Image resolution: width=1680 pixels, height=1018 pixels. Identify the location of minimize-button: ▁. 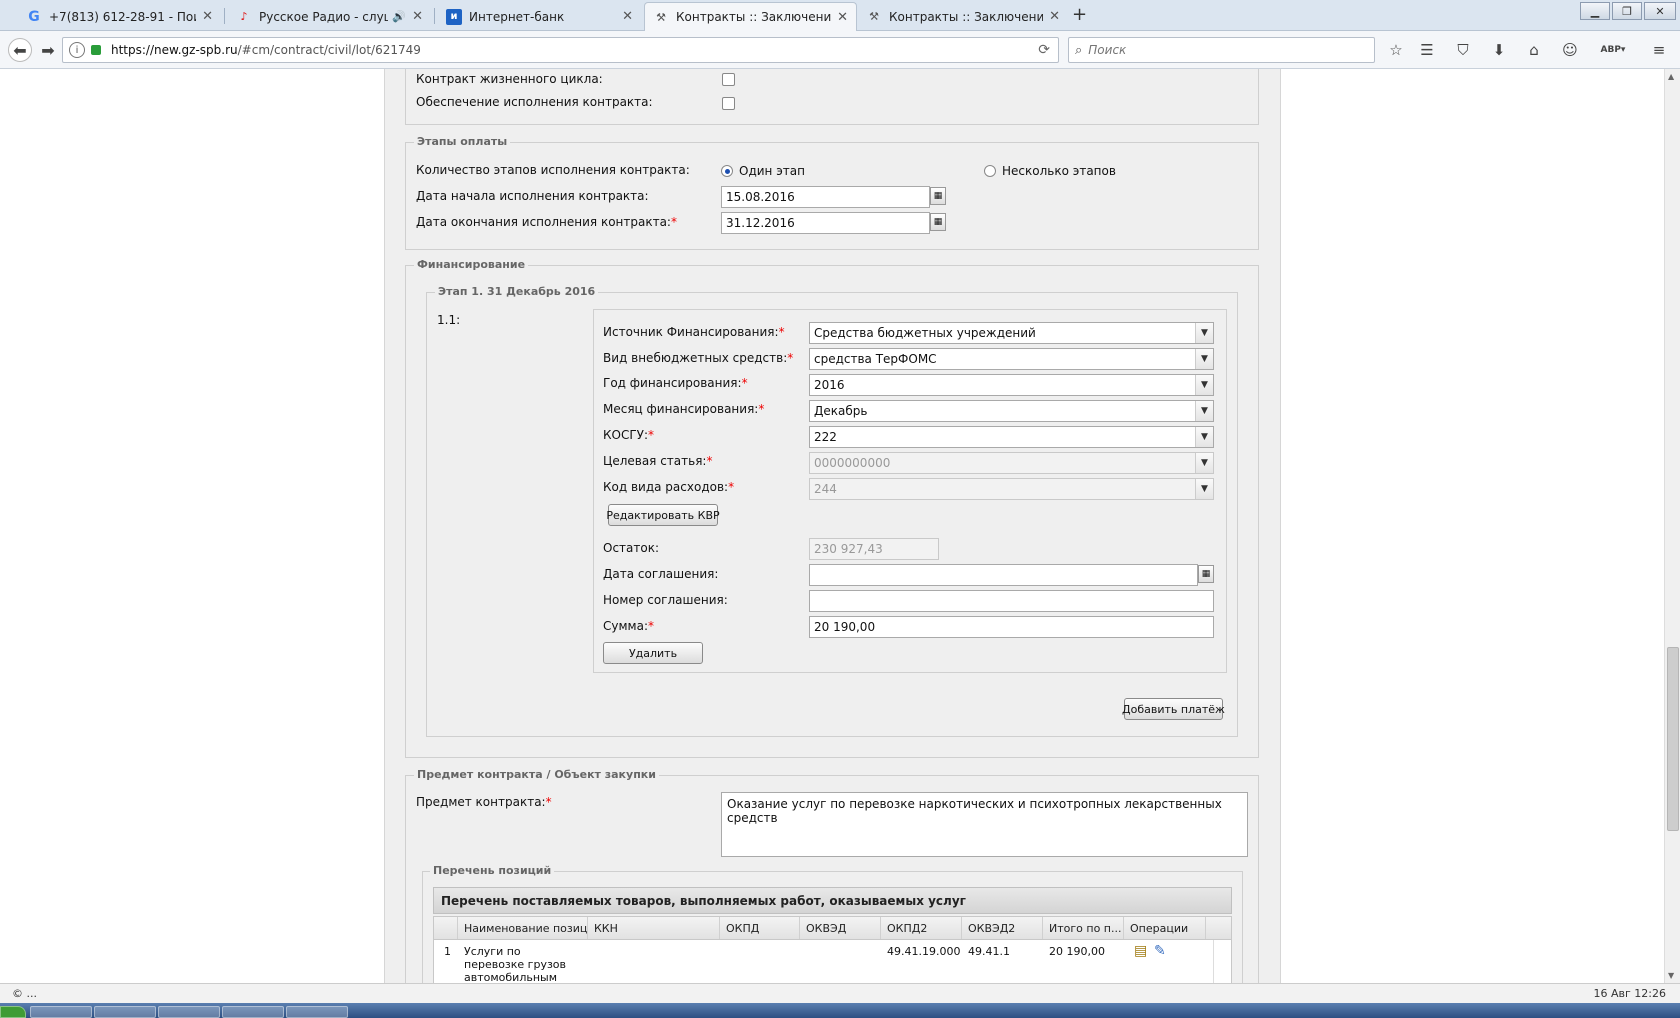
(1595, 11).